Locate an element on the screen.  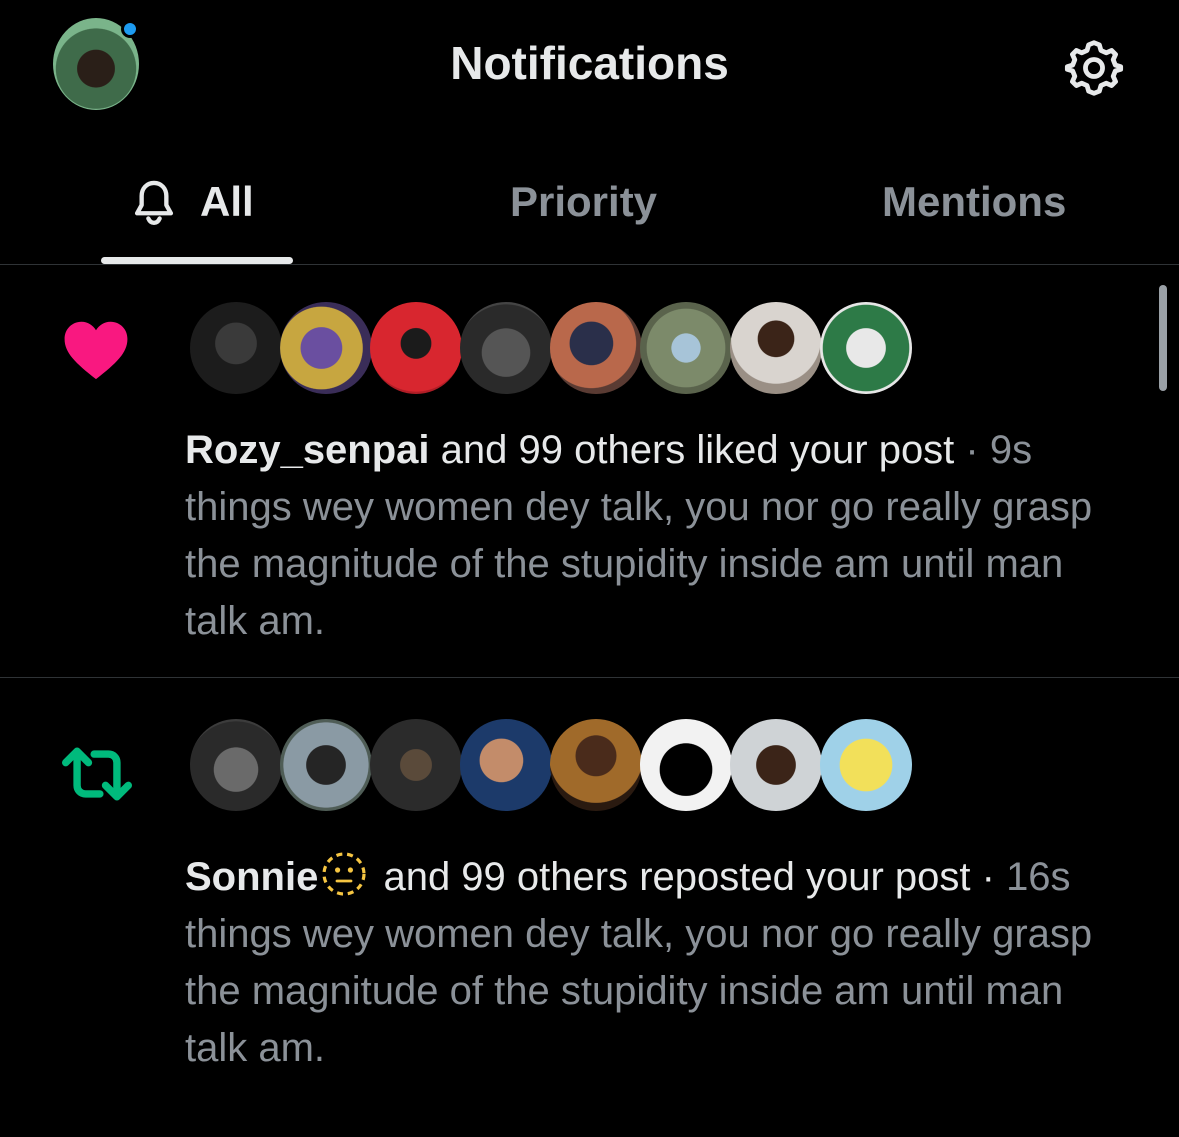
tab-label: All is located at coordinates (227, 201).